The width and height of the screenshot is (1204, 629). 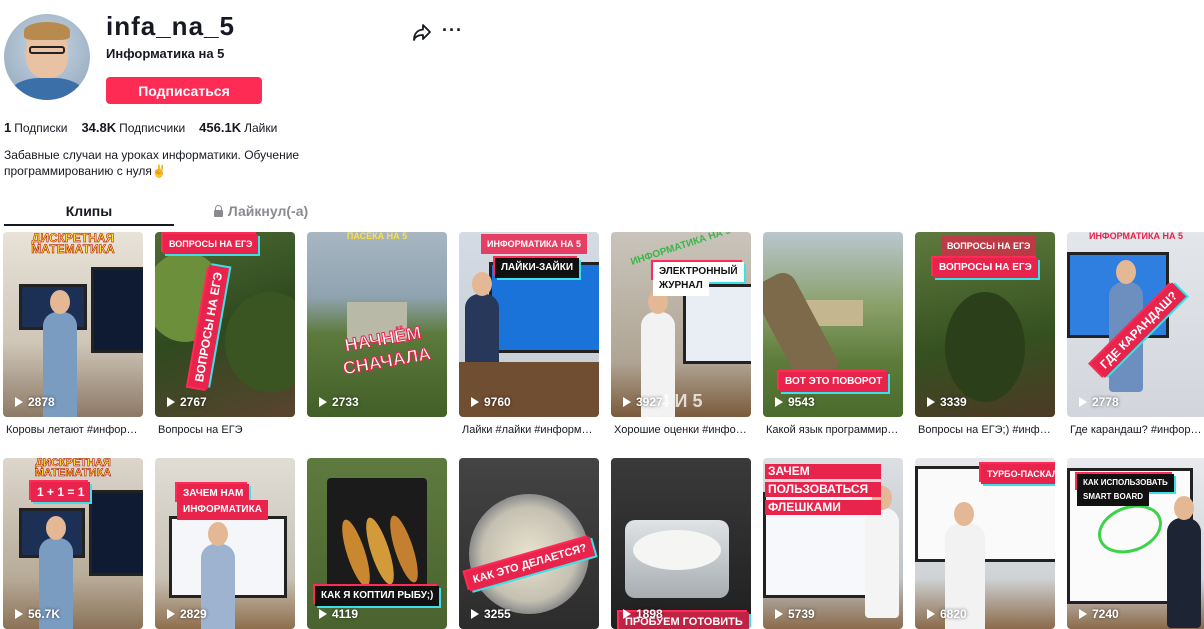 What do you see at coordinates (947, 402) in the screenshot?
I see `view-count: 3339` at bounding box center [947, 402].